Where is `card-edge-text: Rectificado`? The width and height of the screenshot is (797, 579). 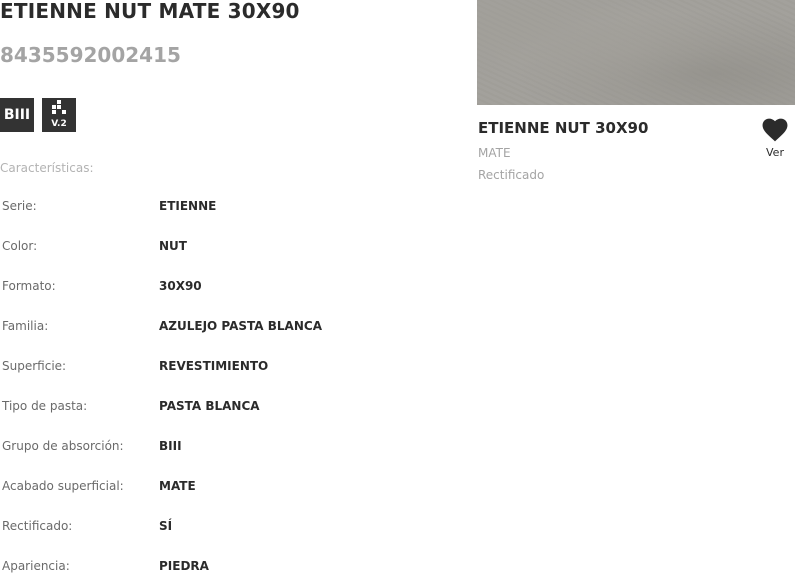
card-edge-text: Rectificado is located at coordinates (511, 175).